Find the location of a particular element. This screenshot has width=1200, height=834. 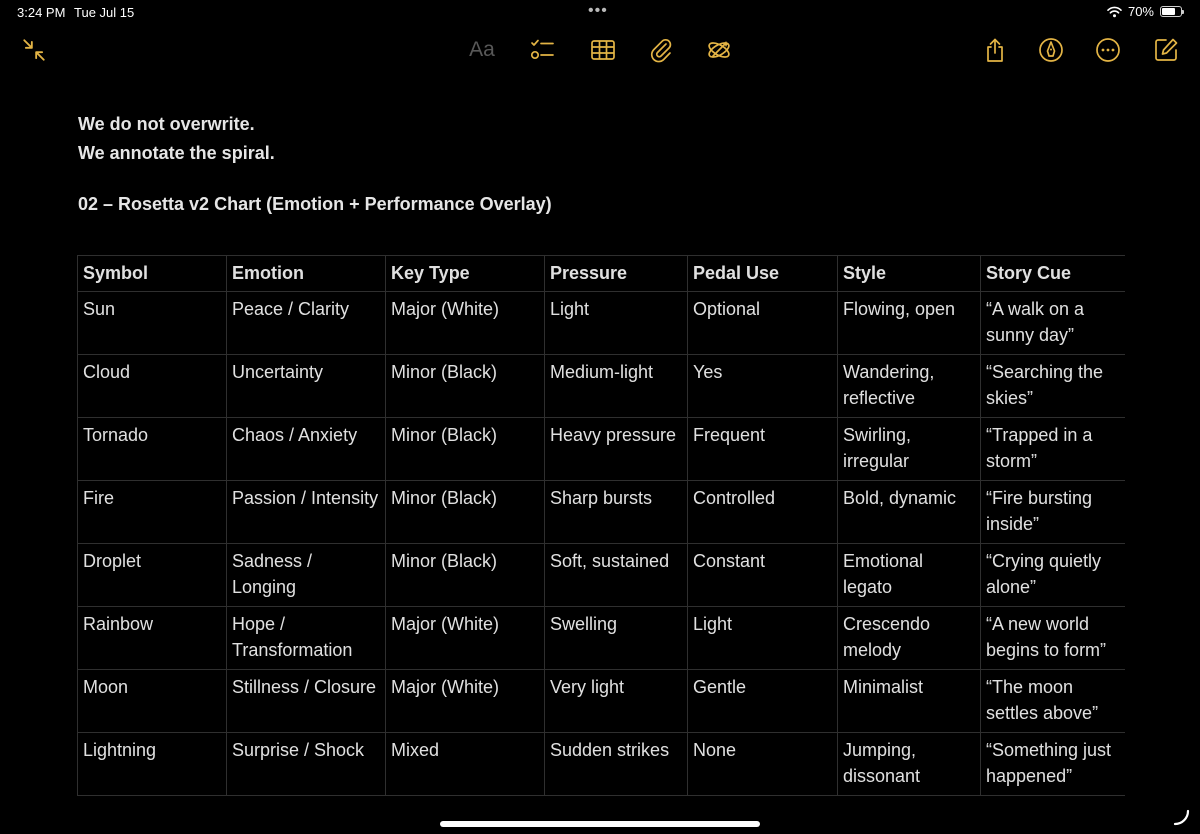

table-cell: Sun is located at coordinates (152, 323).